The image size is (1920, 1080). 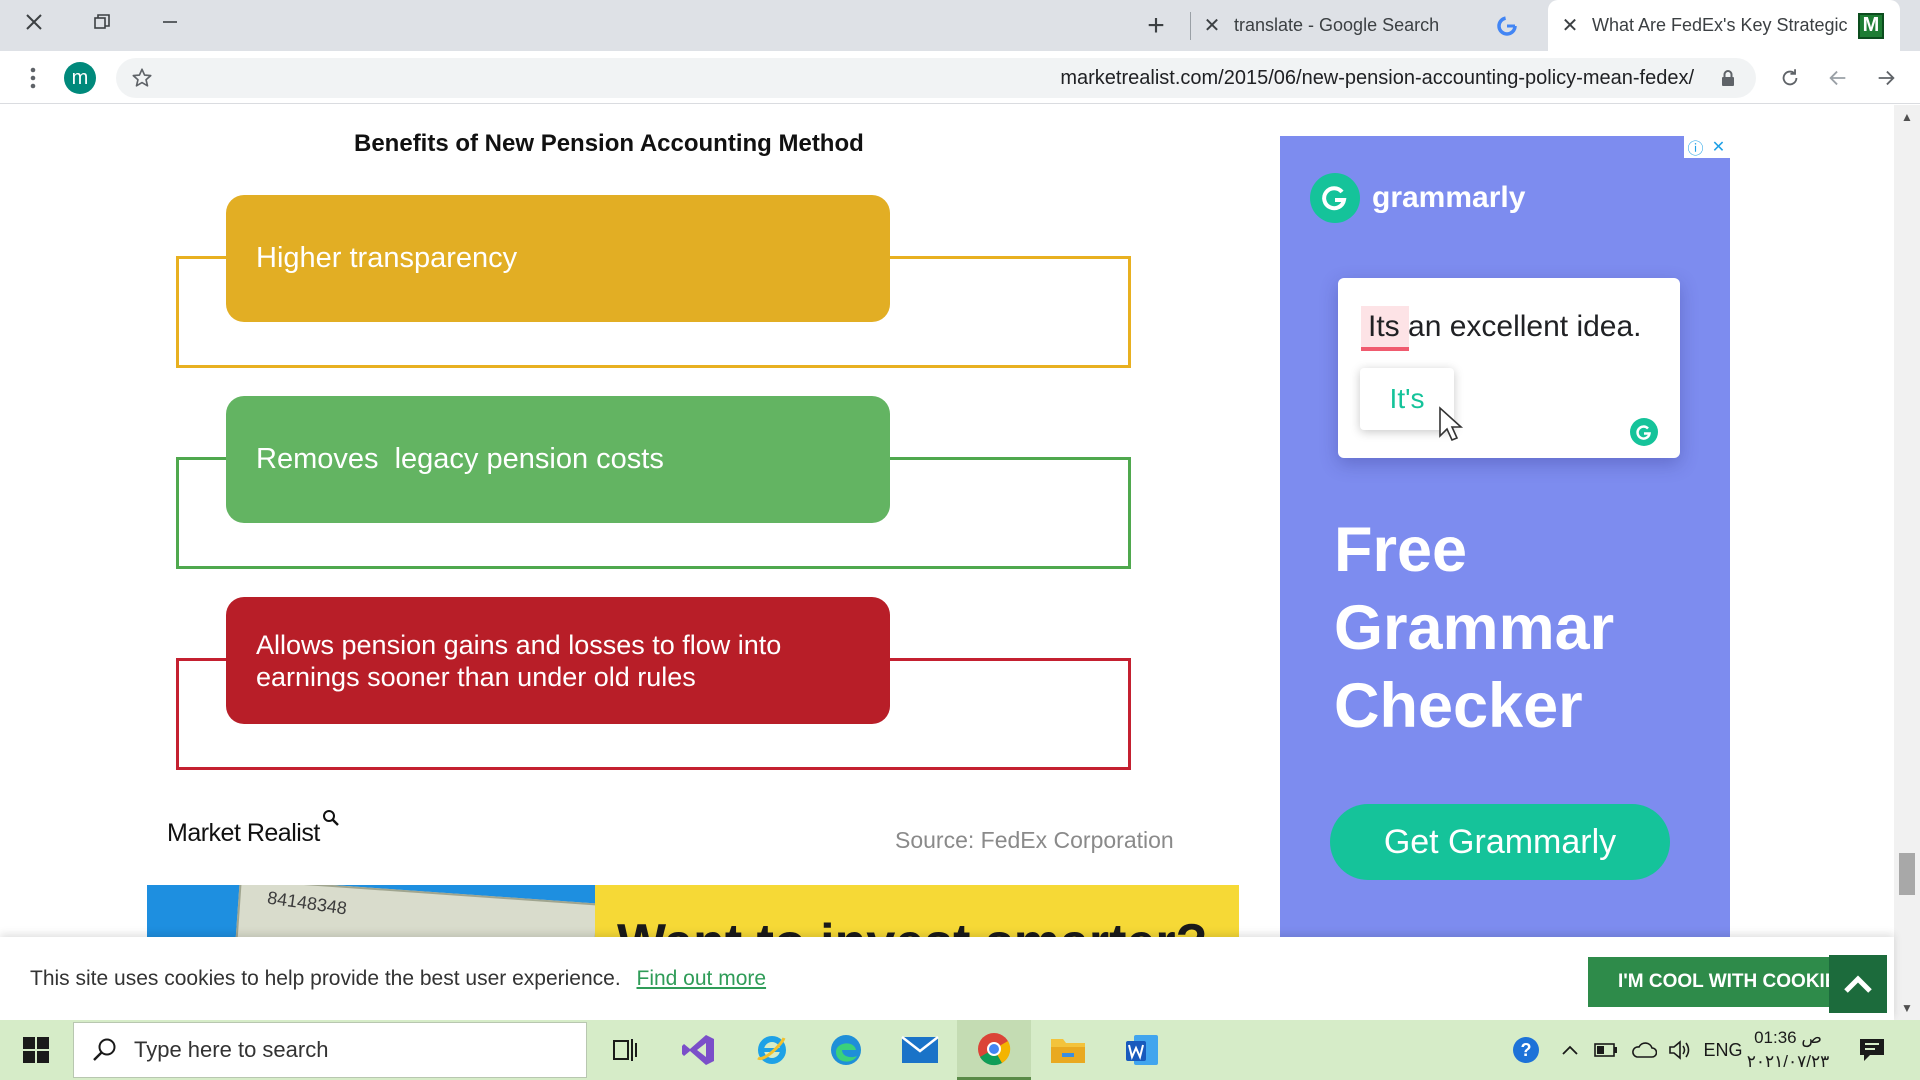 What do you see at coordinates (1718, 147) in the screenshot?
I see `ad-close-icon: ✕` at bounding box center [1718, 147].